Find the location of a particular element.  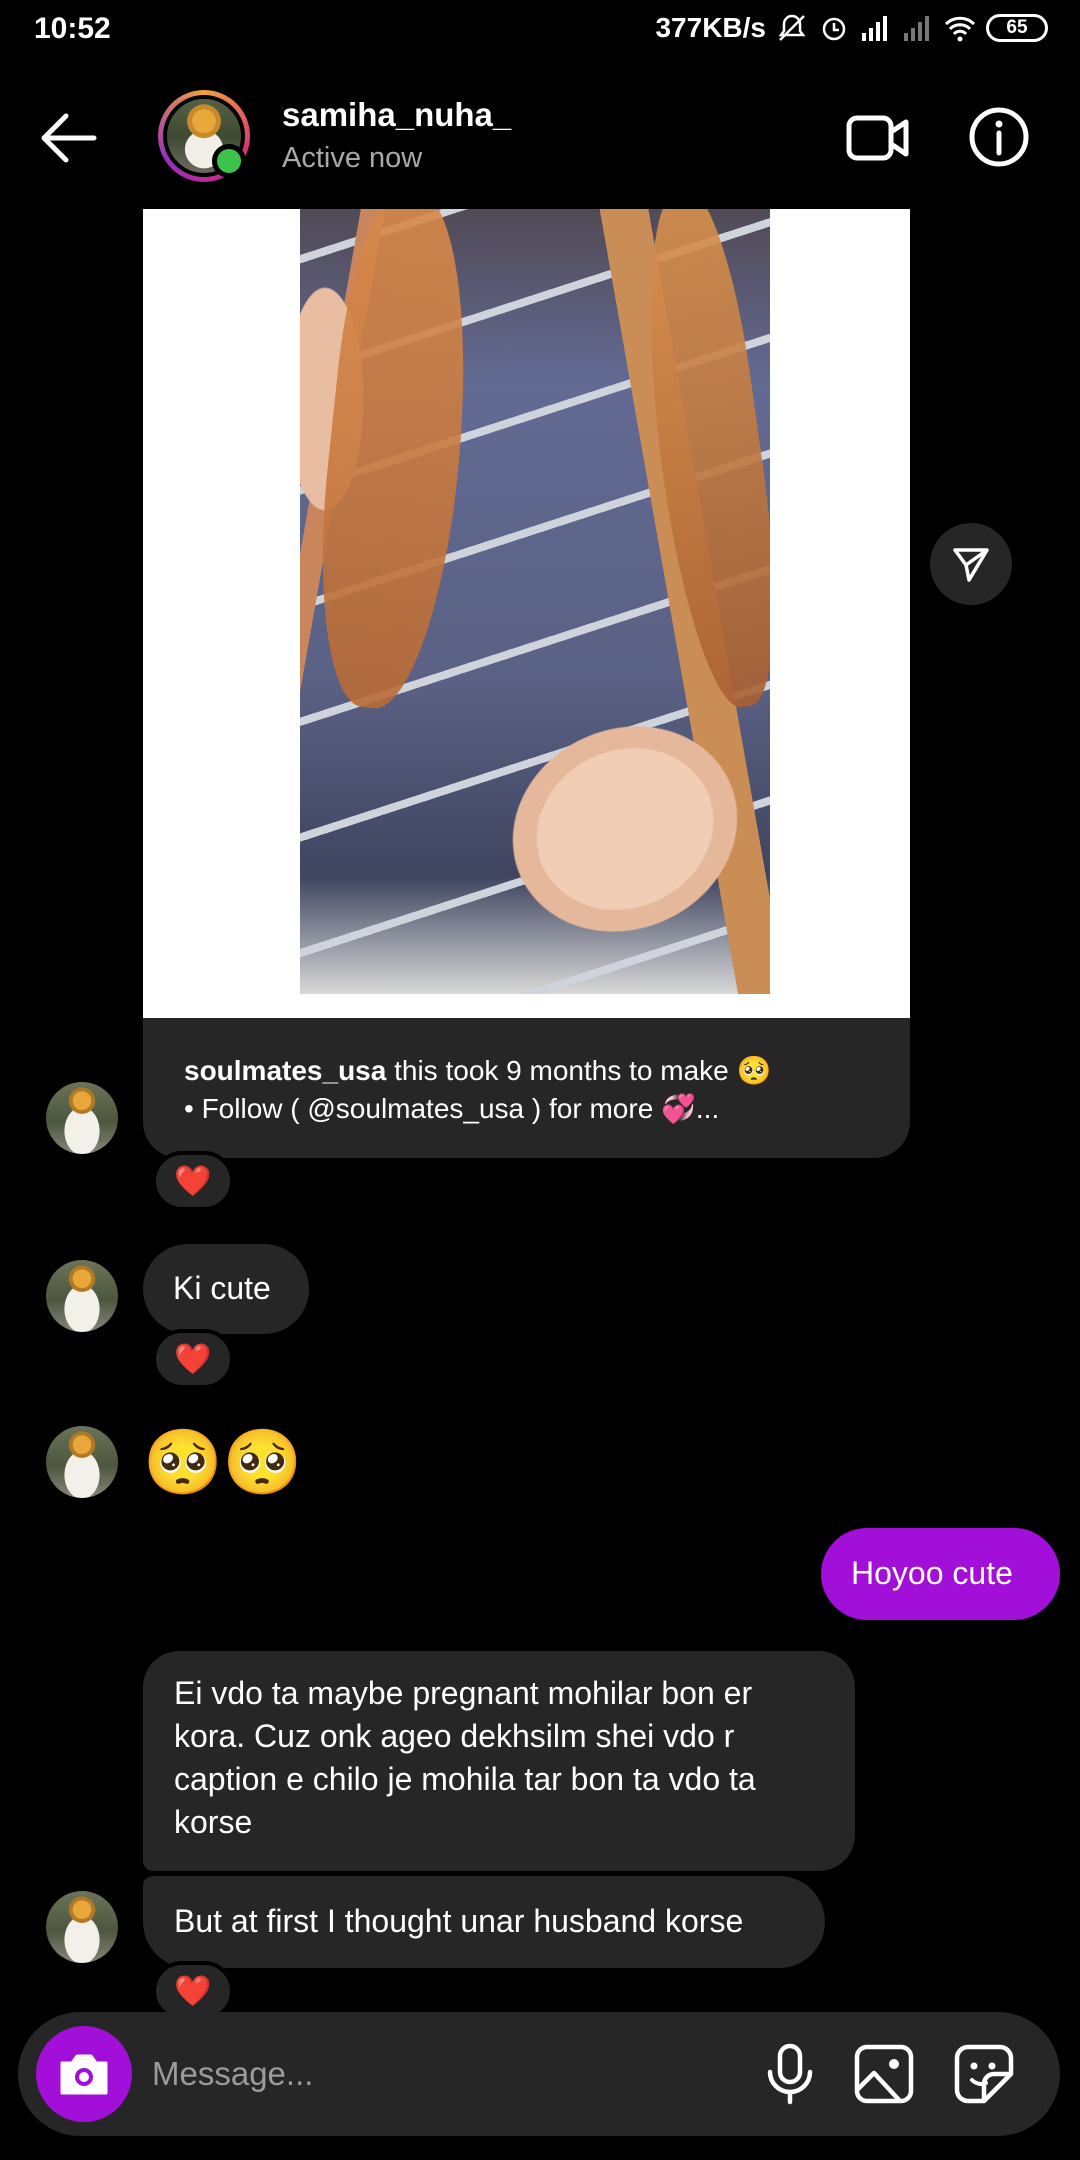

signal-weak-icon is located at coordinates (916, 28).